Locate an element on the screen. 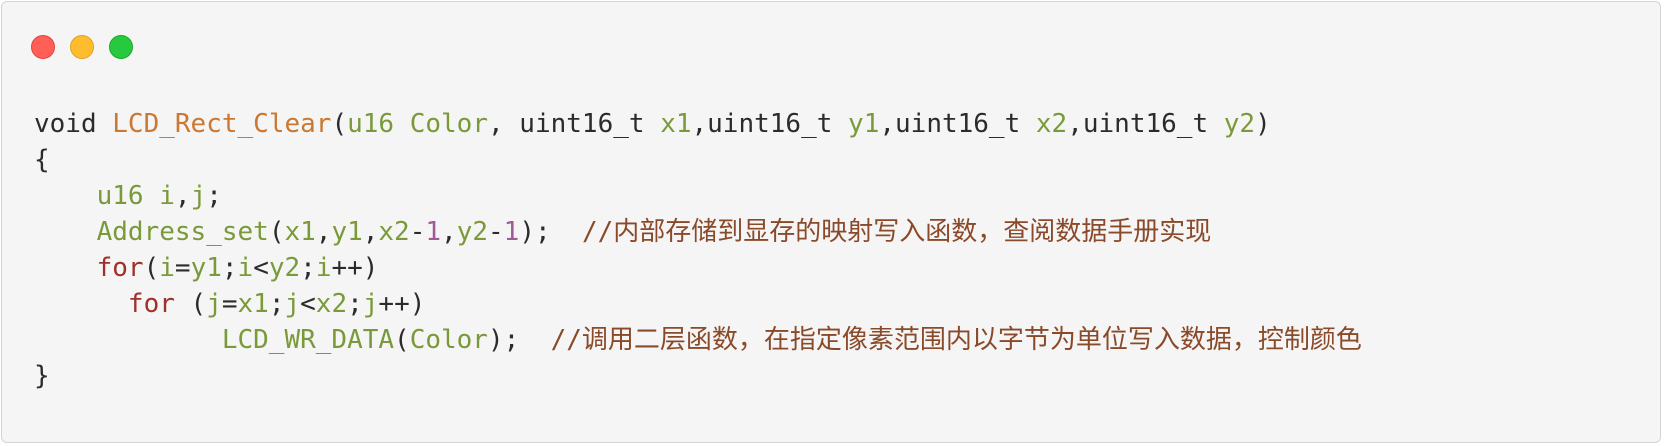 This screenshot has height=446, width=1666. type-u16: u16 is located at coordinates (371, 124).